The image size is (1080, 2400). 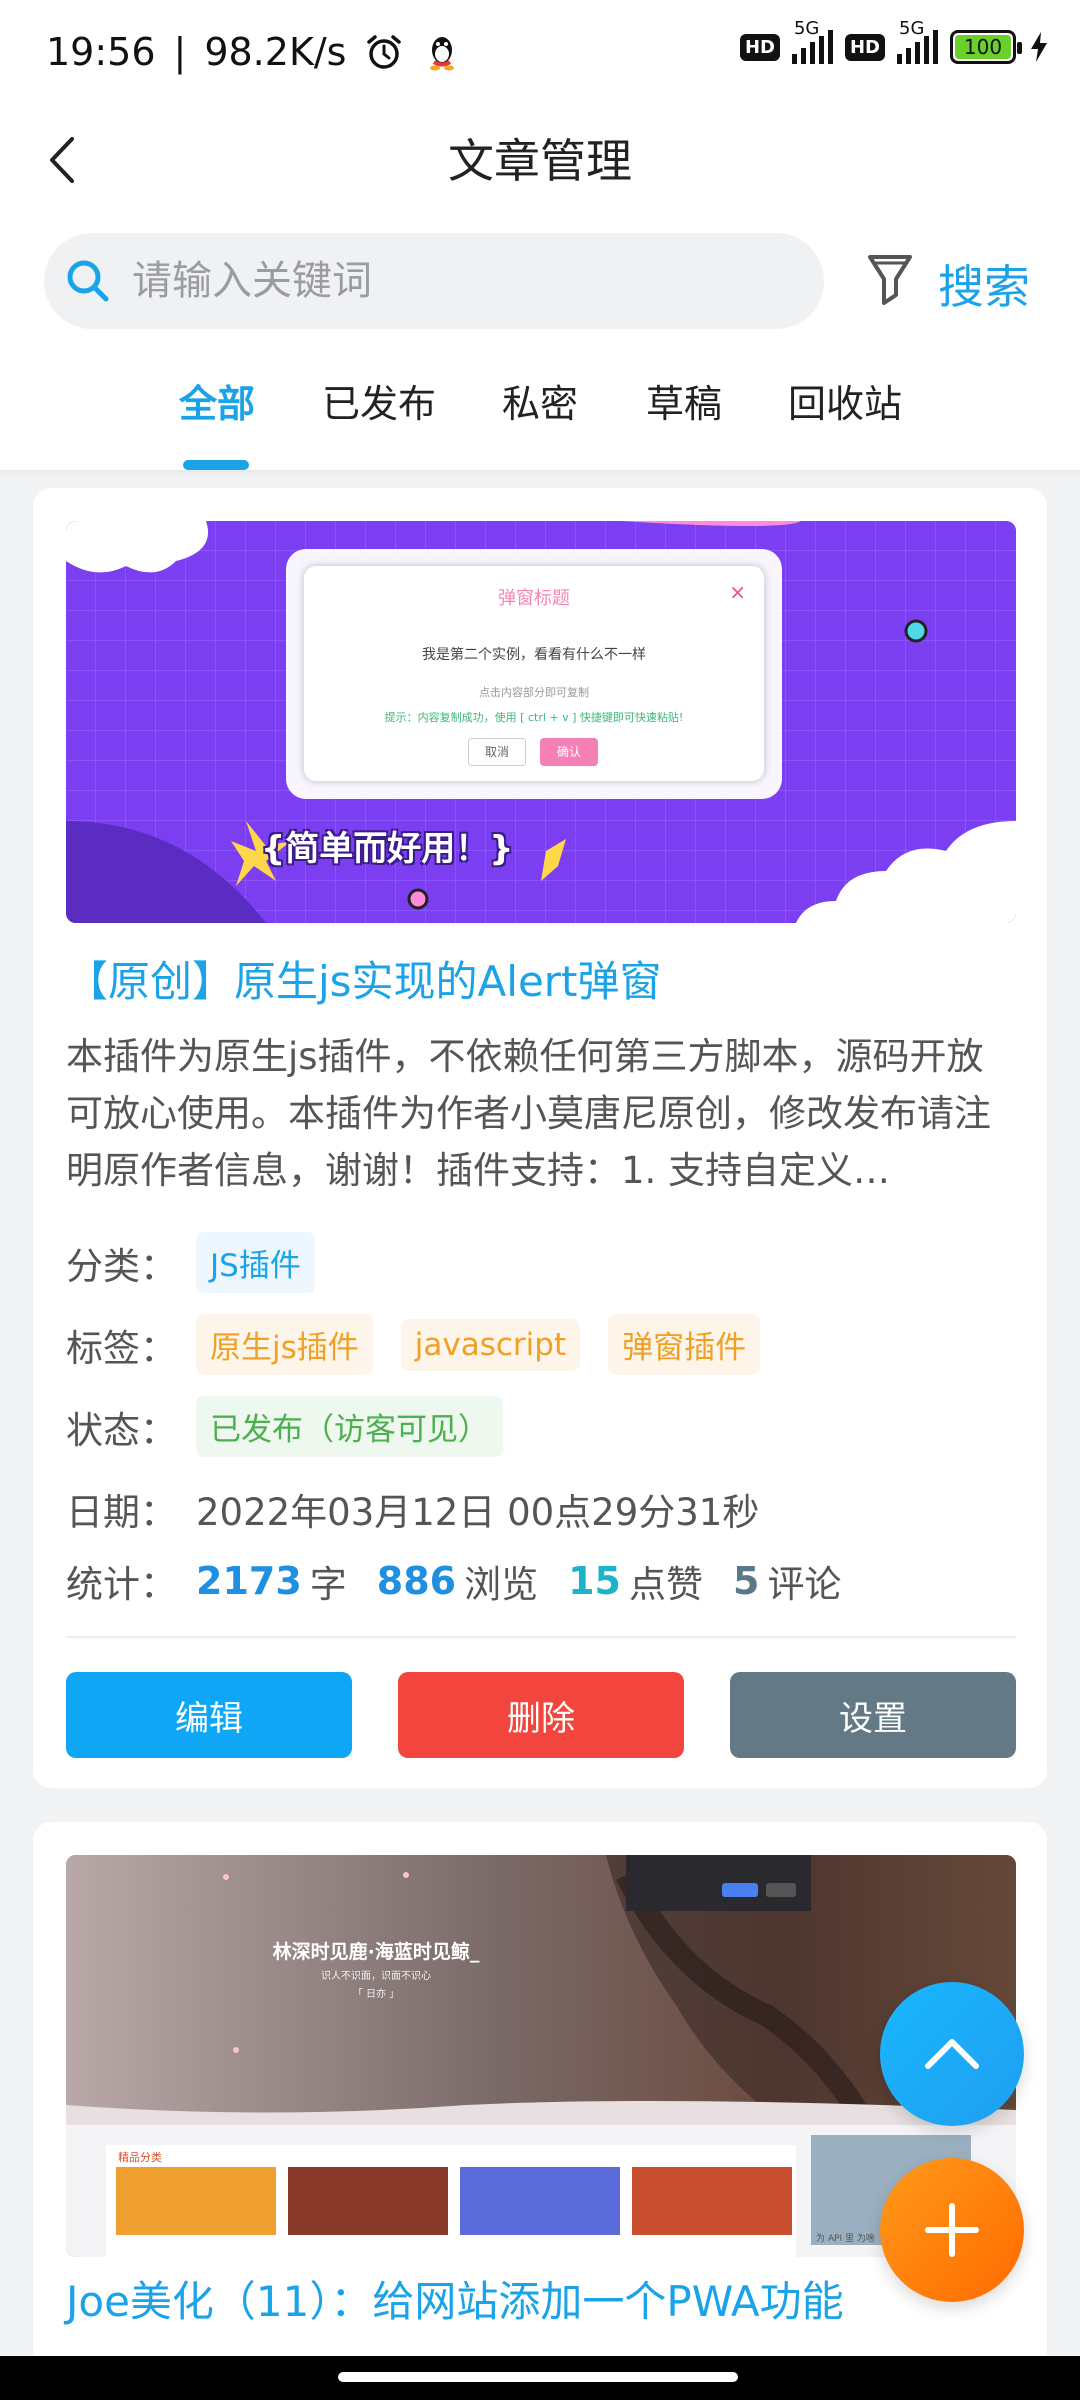 I want to click on cover-cancel-button: 取消, so click(x=497, y=752).